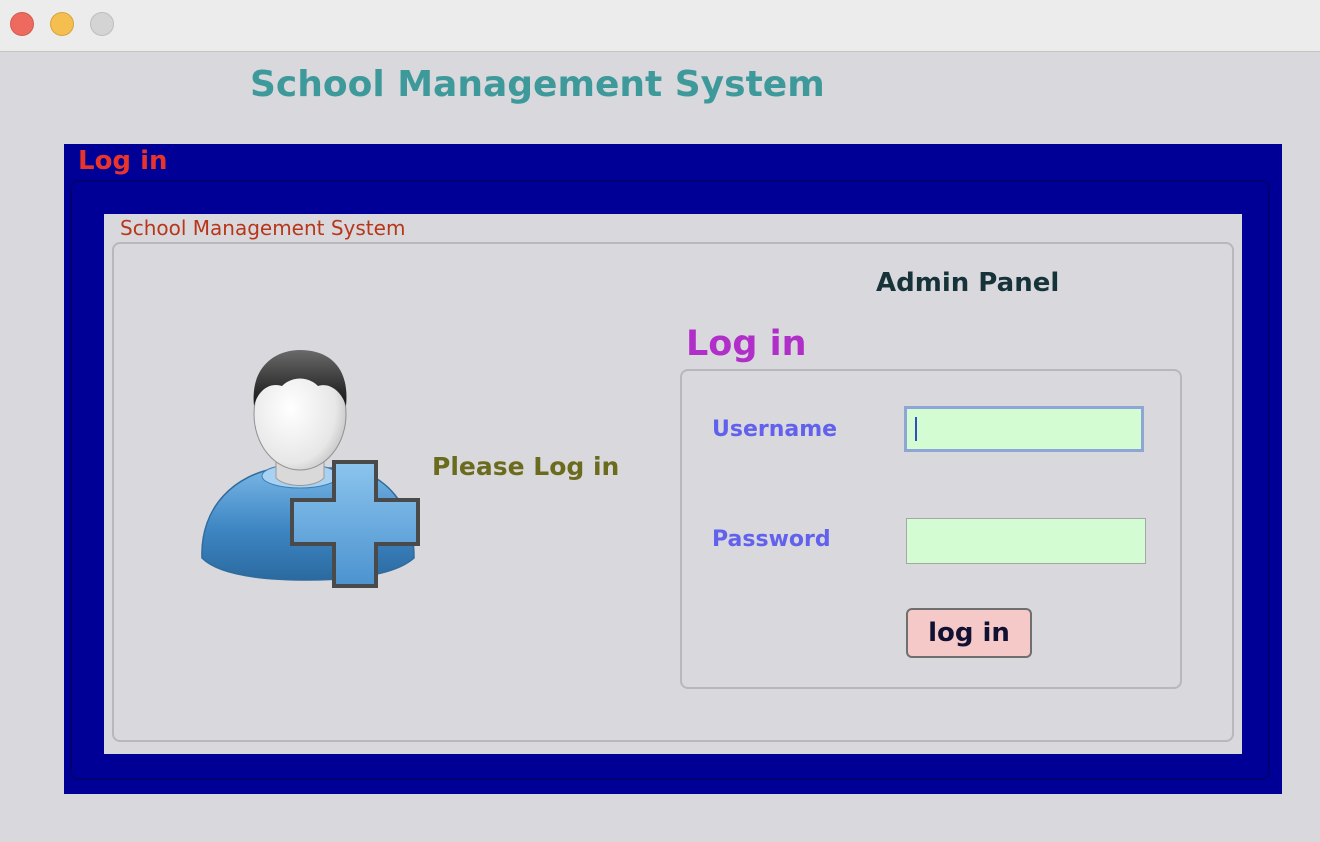  I want to click on close-window-button, so click(22, 24).